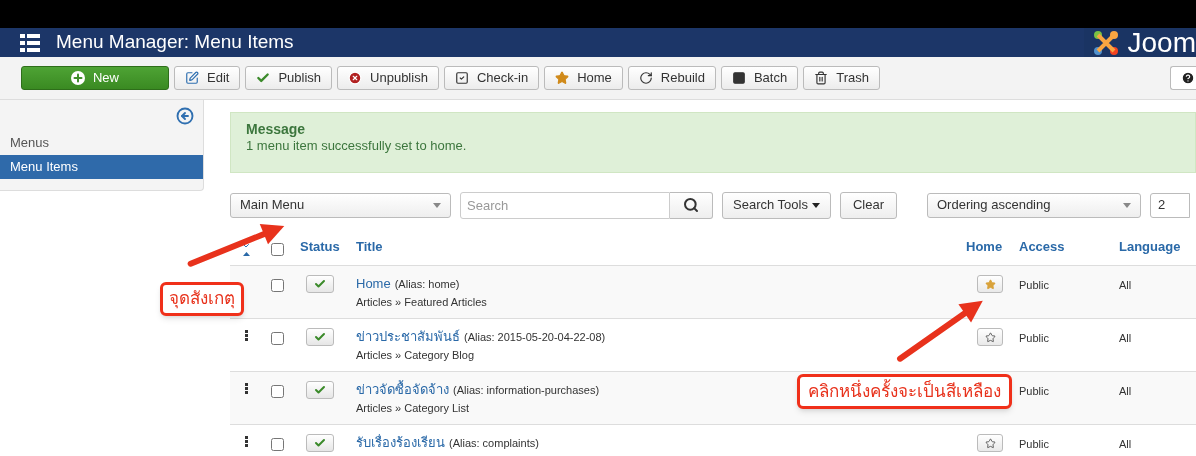  What do you see at coordinates (868, 205) in the screenshot?
I see `clear-button: Clear` at bounding box center [868, 205].